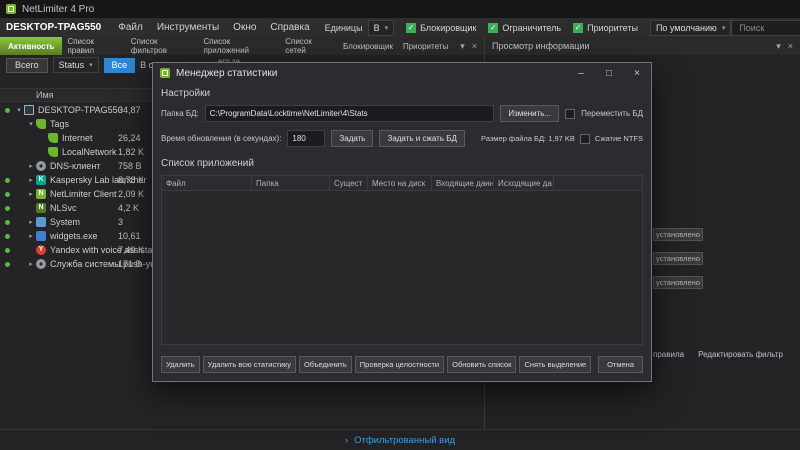 This screenshot has height=450, width=800. Describe the element at coordinates (162, 46) in the screenshot. I see `tab: Список фильтров` at that location.